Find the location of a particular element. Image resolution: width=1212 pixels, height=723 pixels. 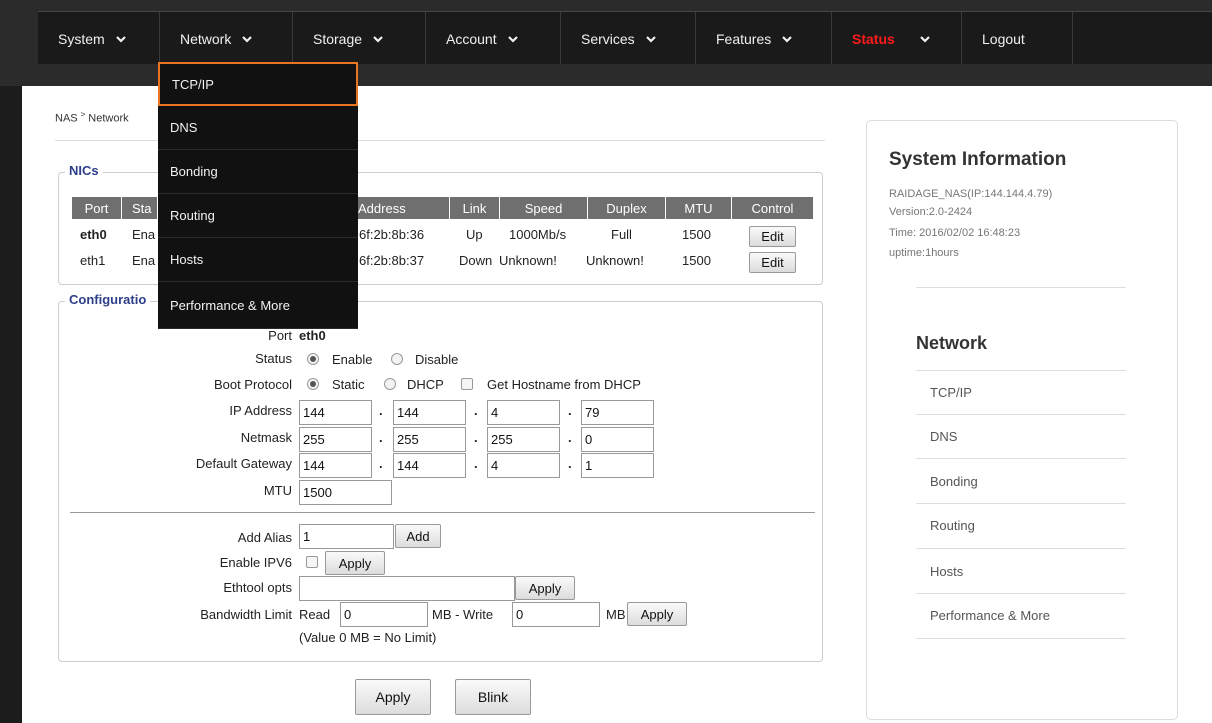

bandwidth-label: Bandwidth Limit is located at coordinates (246, 614).